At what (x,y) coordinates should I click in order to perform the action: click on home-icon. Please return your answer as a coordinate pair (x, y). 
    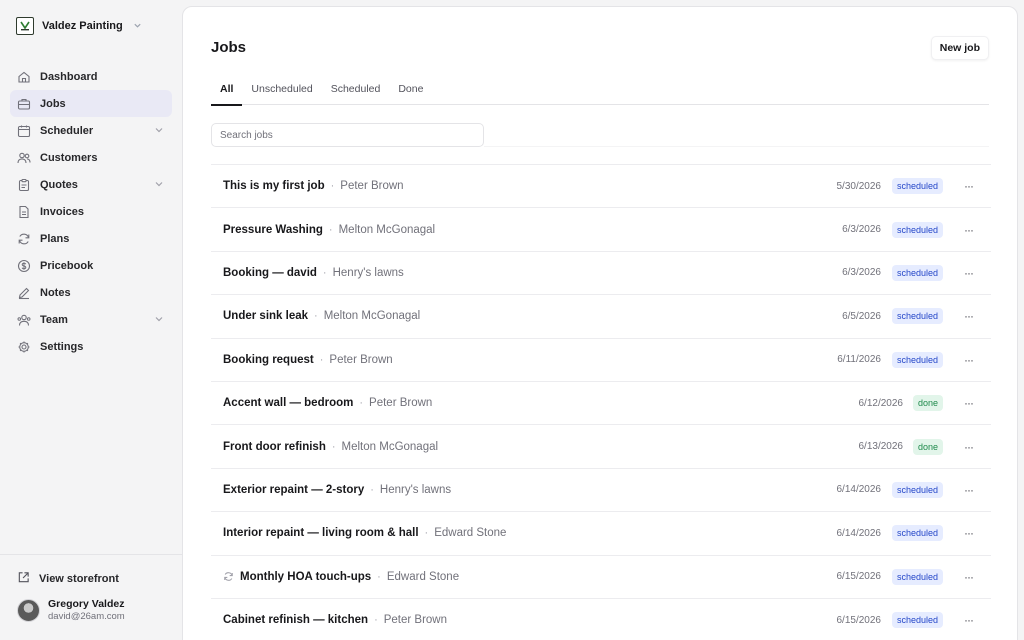
    Looking at the image, I should click on (24, 77).